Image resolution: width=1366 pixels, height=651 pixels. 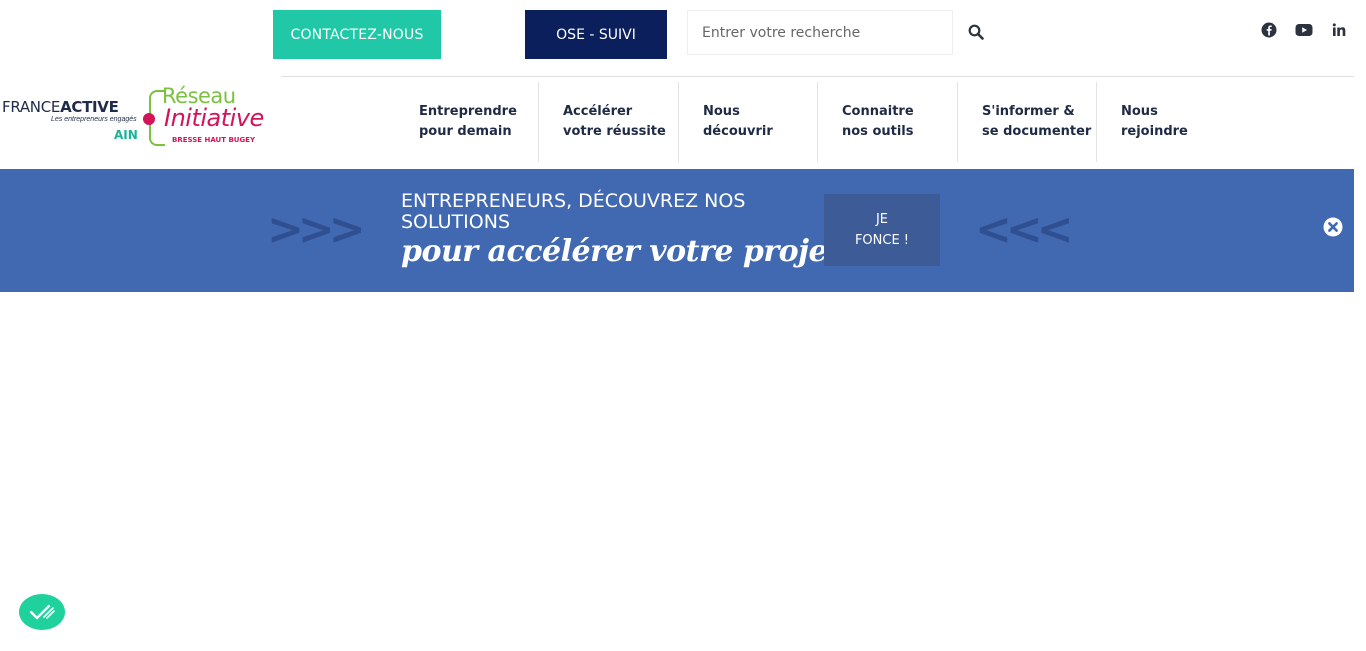 I want to click on nav-label: Connaitre, so click(x=878, y=111).